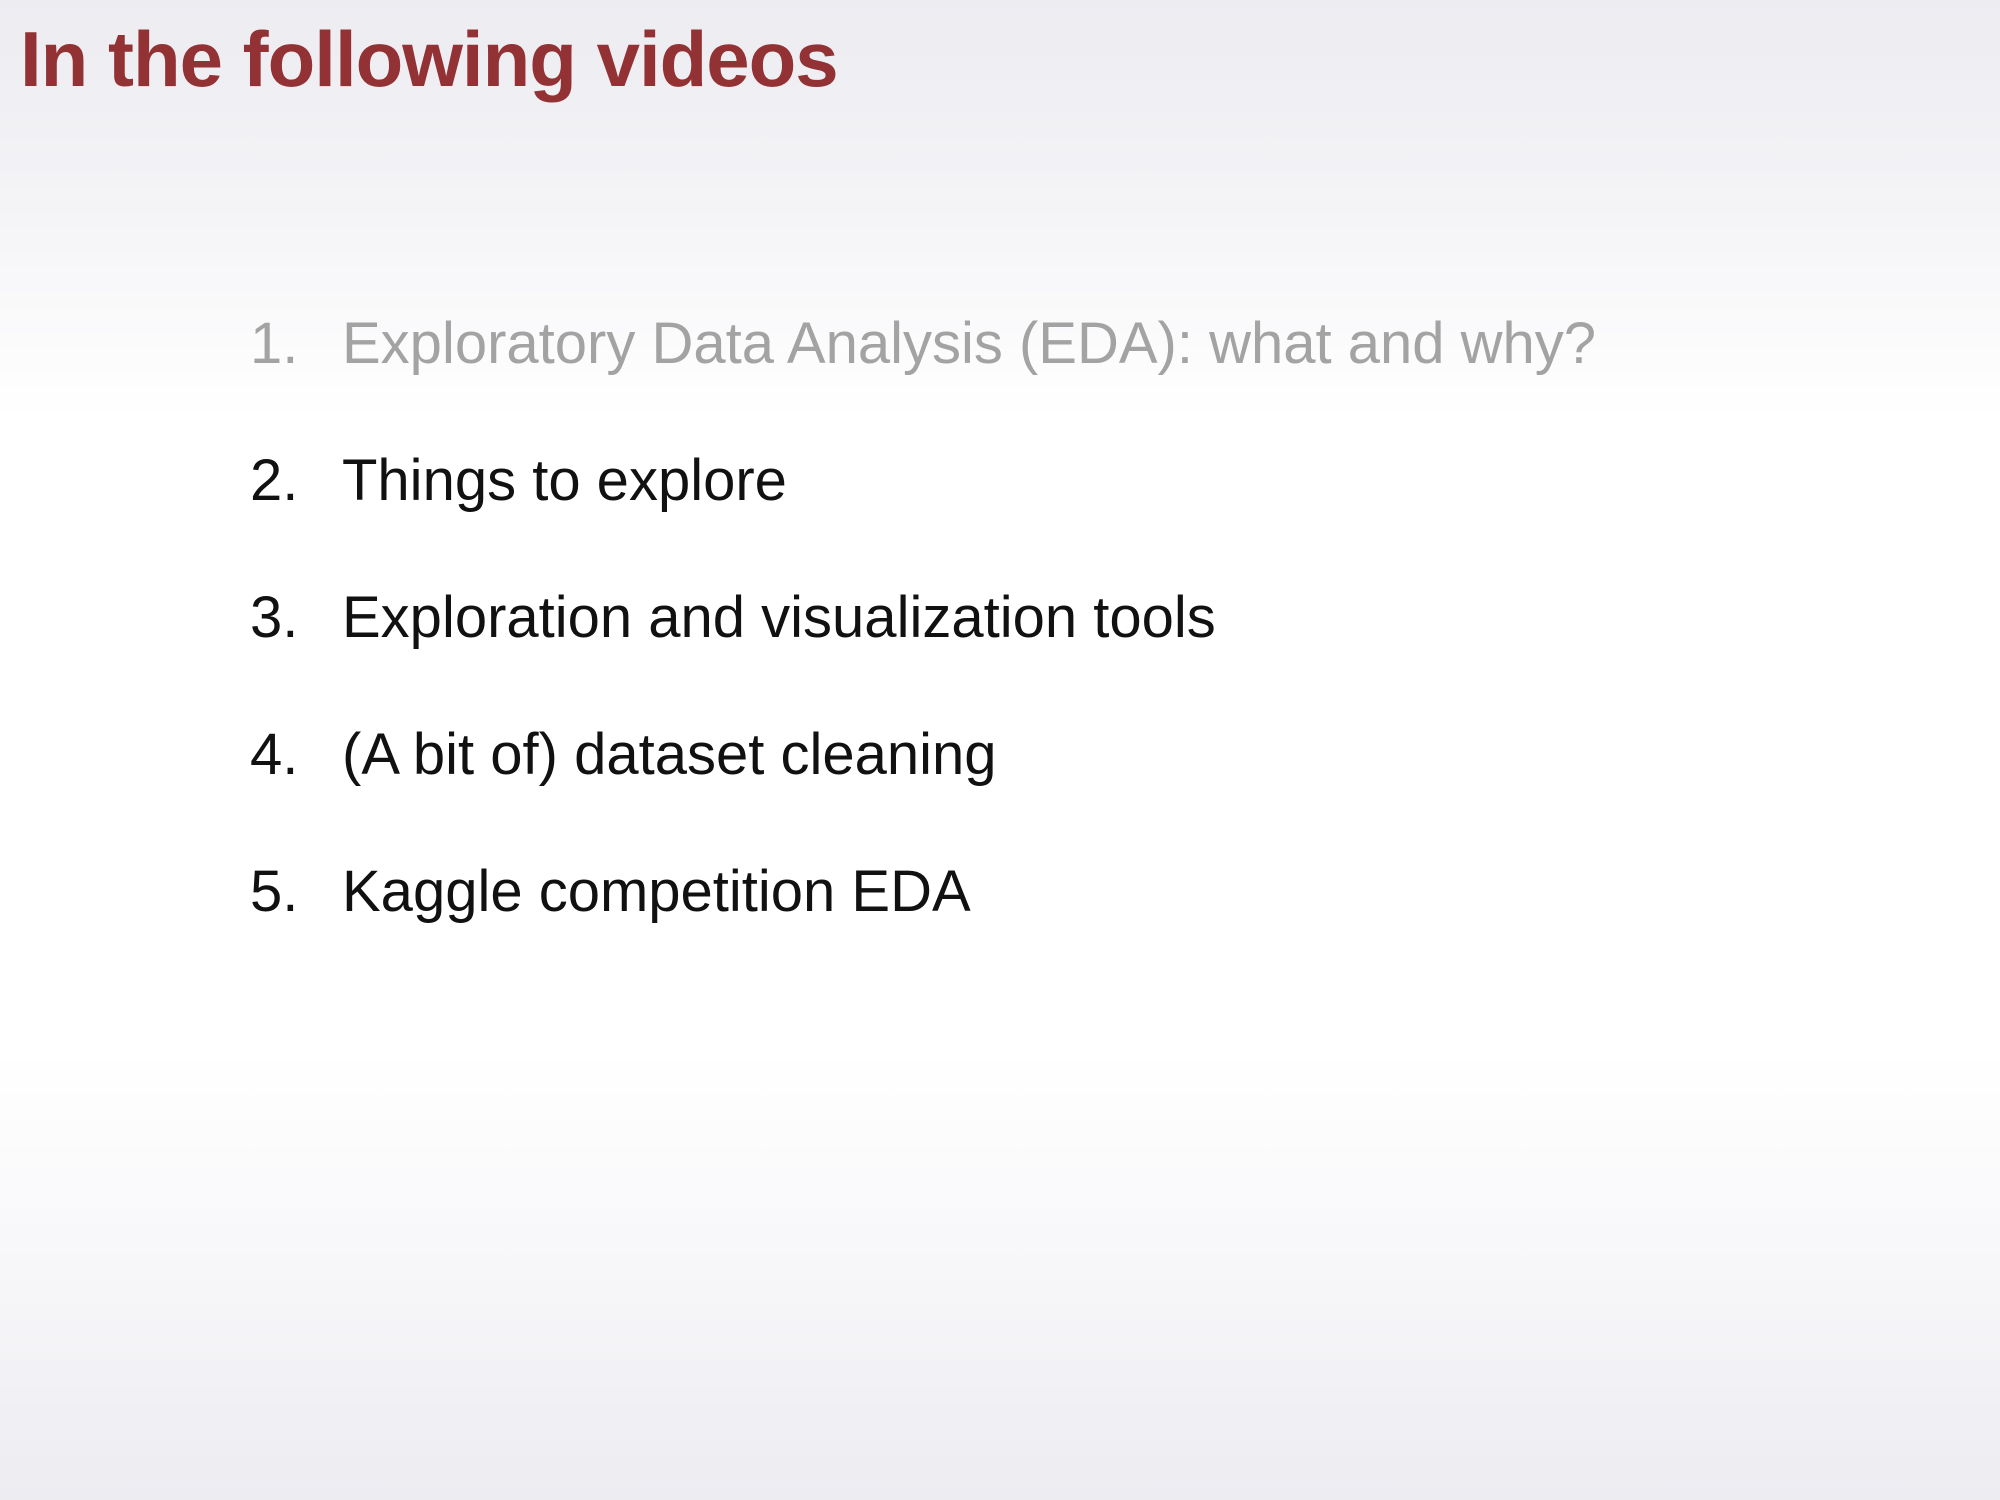  I want to click on agenda-item-number: 2., so click(274, 480).